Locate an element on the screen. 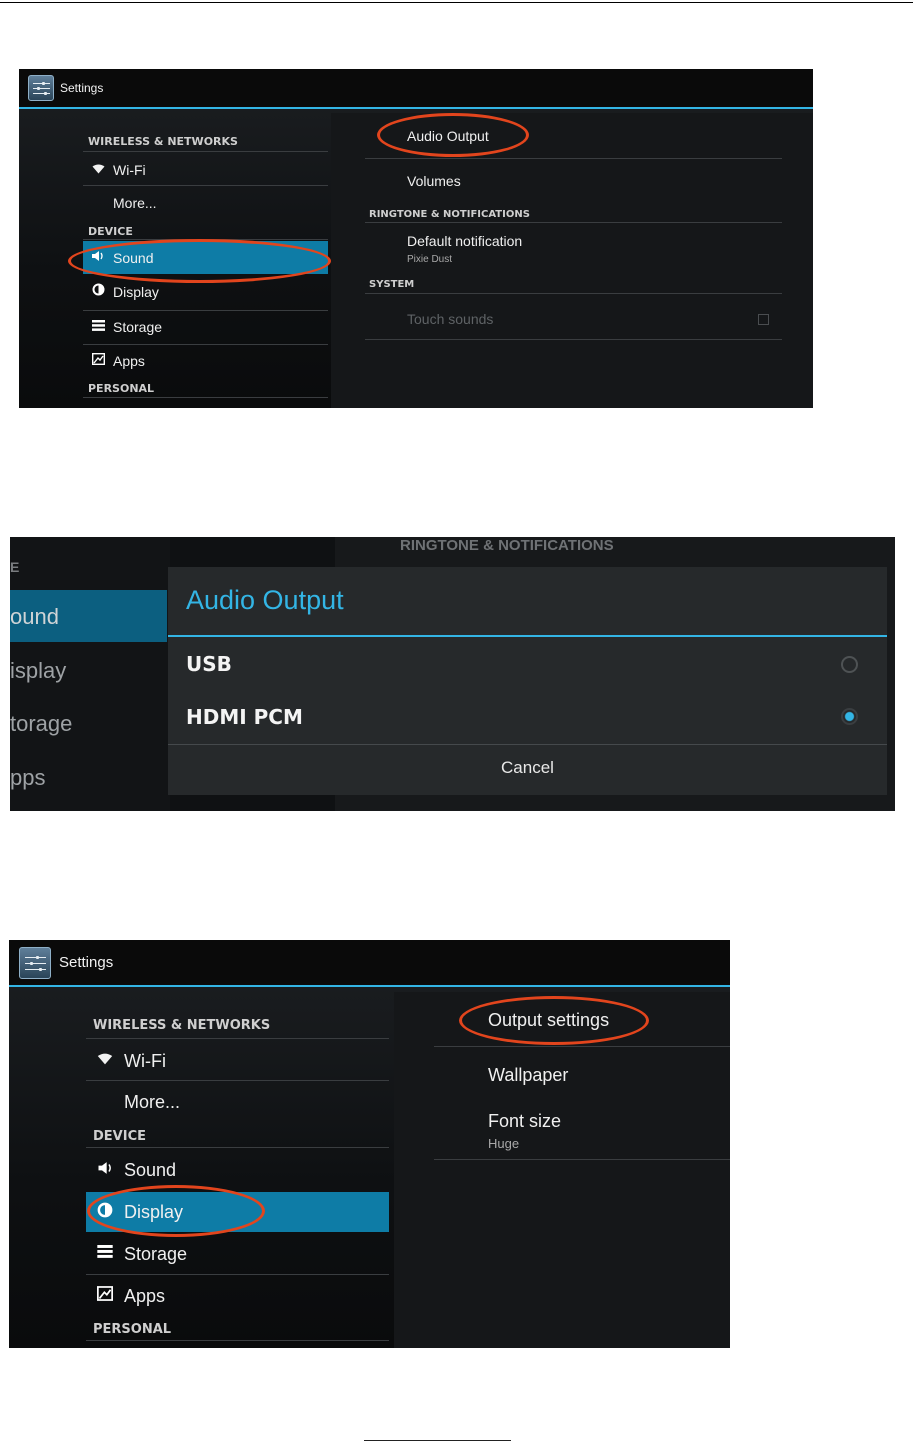 Image resolution: width=913 pixels, height=1442 pixels. highlight-oval-output-settings is located at coordinates (554, 1020).